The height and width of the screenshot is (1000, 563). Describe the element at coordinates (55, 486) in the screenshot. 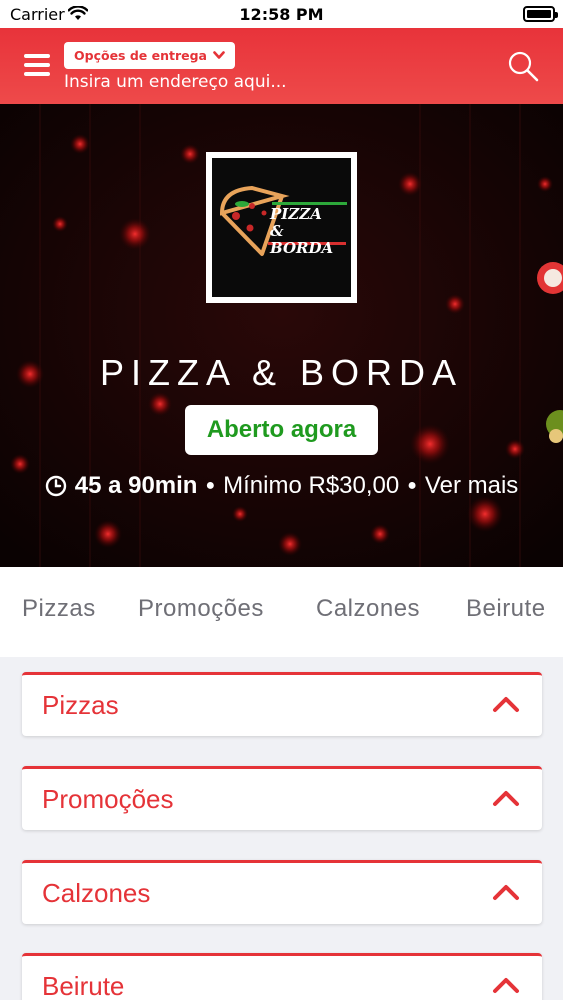

I see `clock-icon` at that location.